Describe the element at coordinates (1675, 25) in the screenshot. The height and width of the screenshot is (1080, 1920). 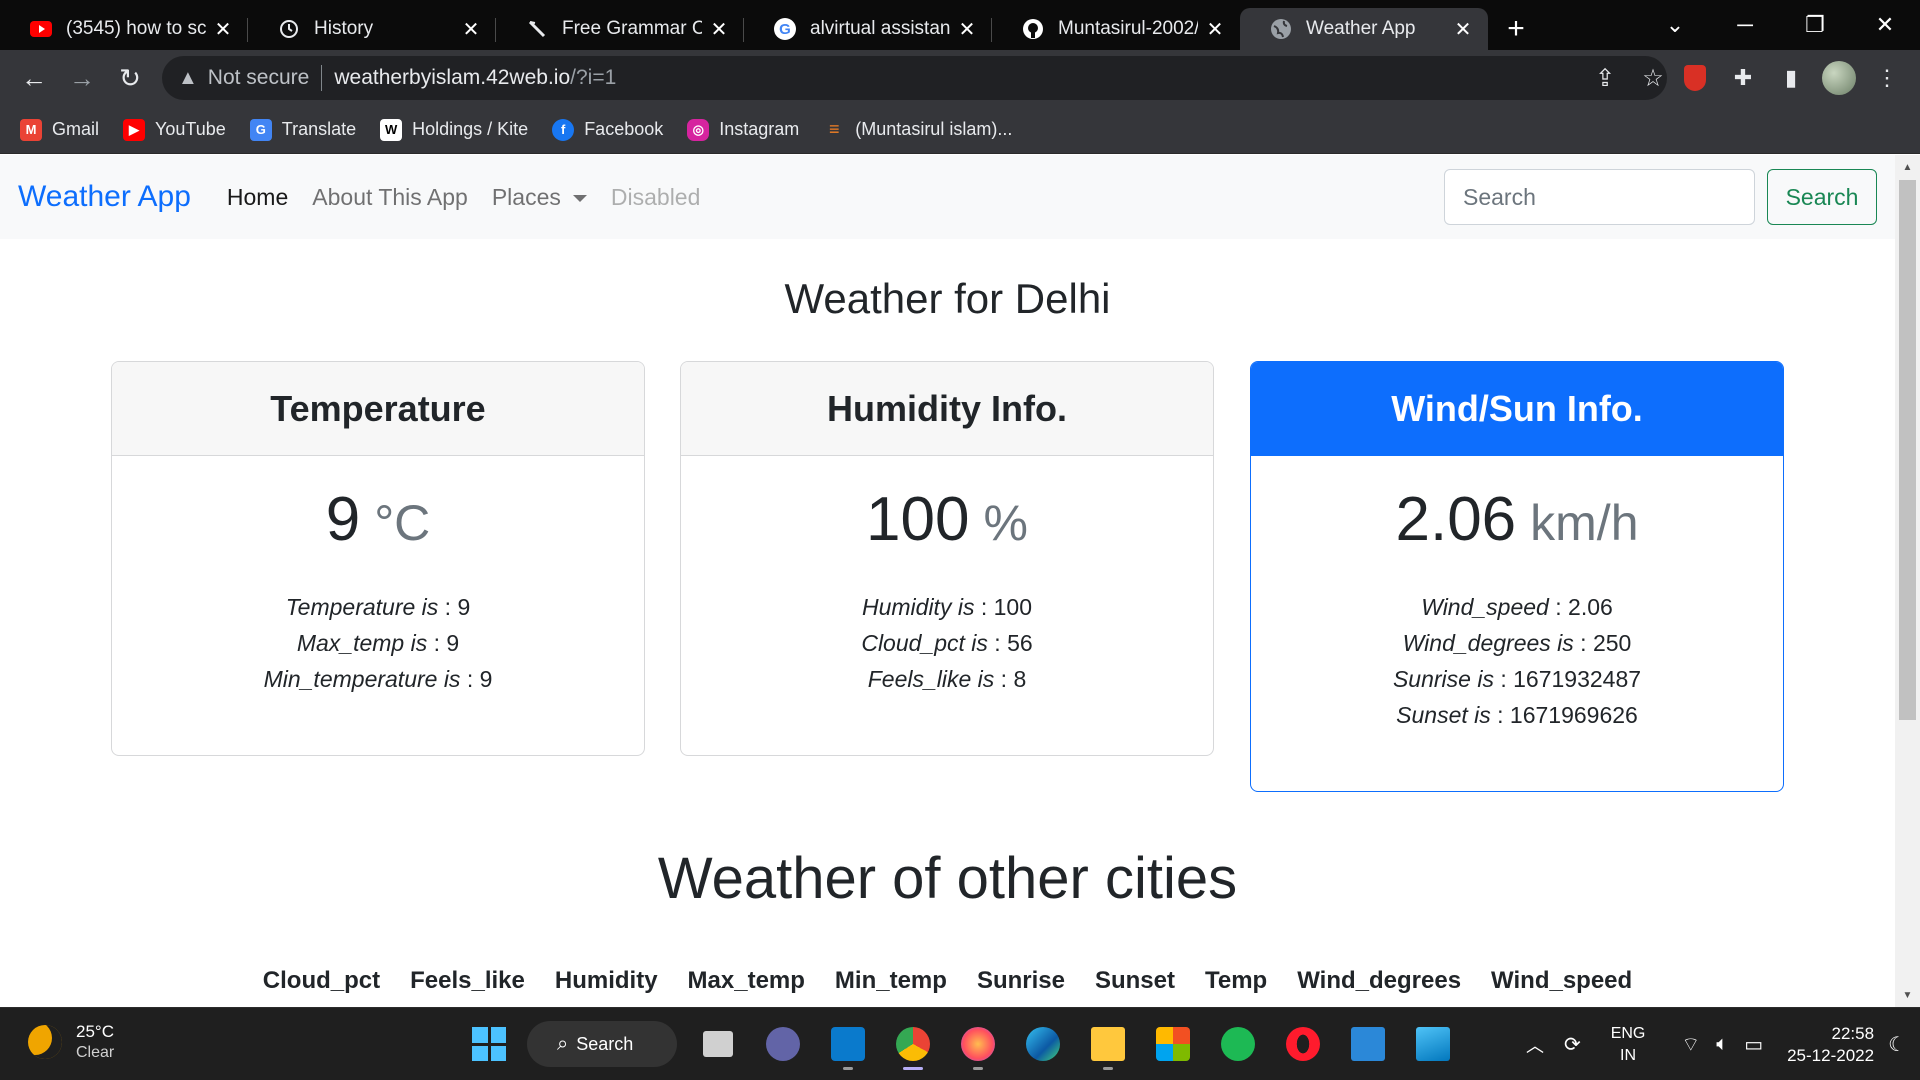
I see `tab-search-icon: ⌄` at that location.